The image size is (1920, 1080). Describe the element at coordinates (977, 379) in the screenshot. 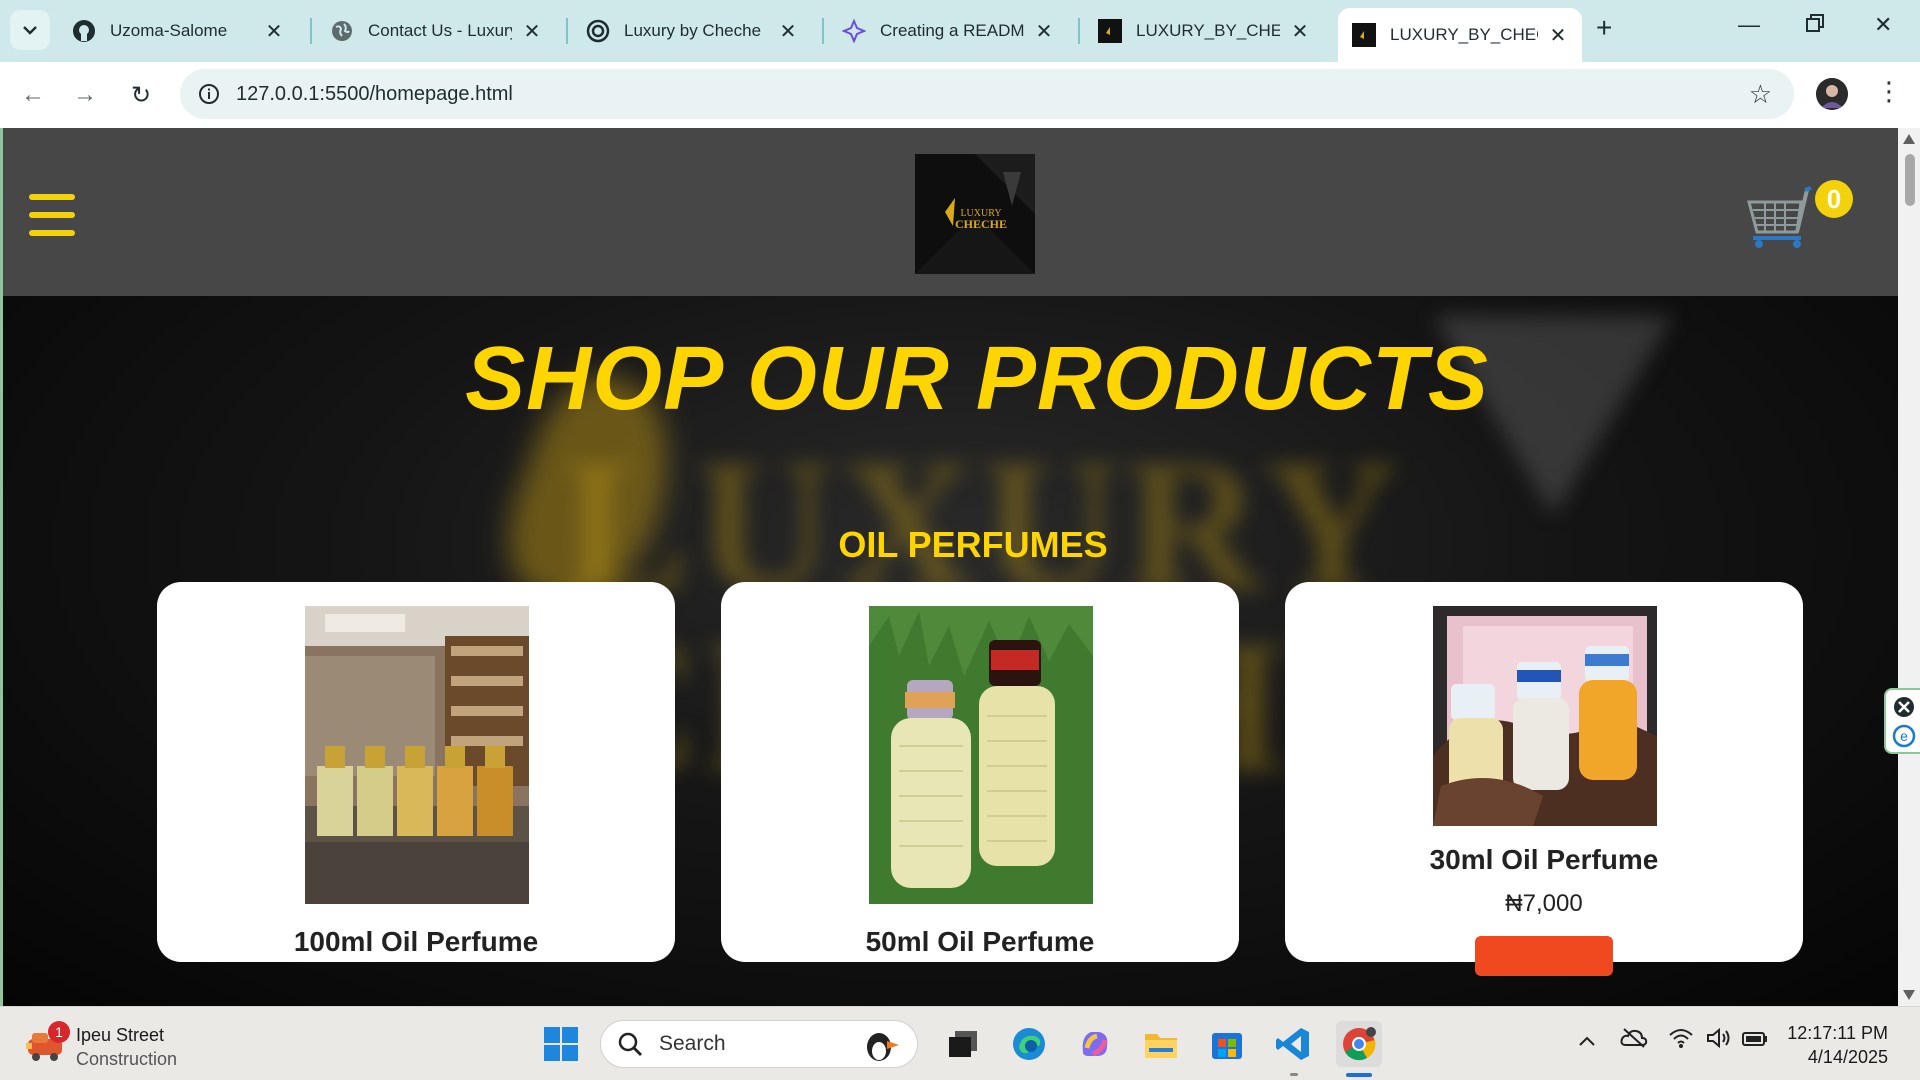

I see `page-title: SHOP OUR PRODUCTS` at that location.